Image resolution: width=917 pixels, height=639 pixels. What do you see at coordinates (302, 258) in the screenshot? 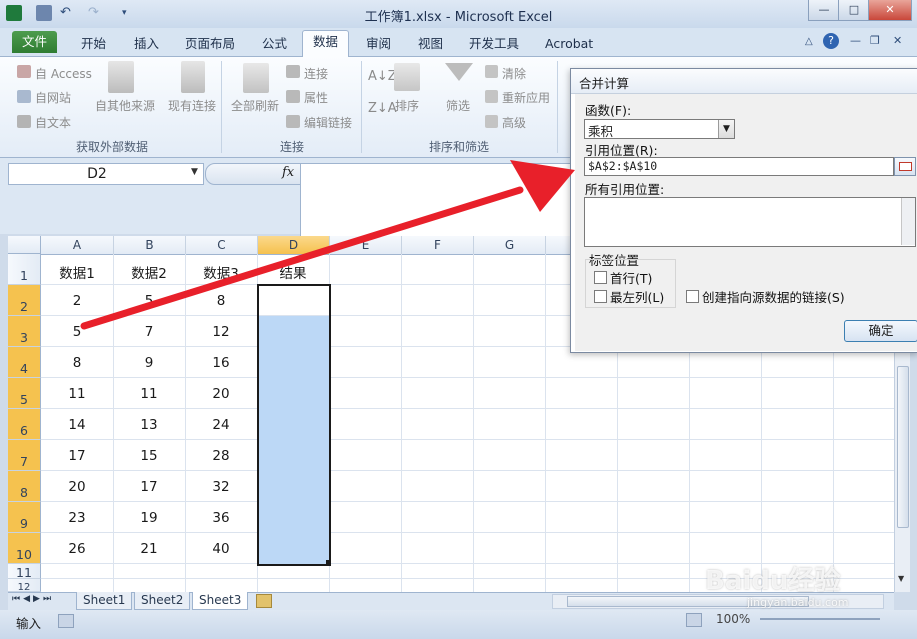
I see `annotation-arrow-shaft` at bounding box center [302, 258].